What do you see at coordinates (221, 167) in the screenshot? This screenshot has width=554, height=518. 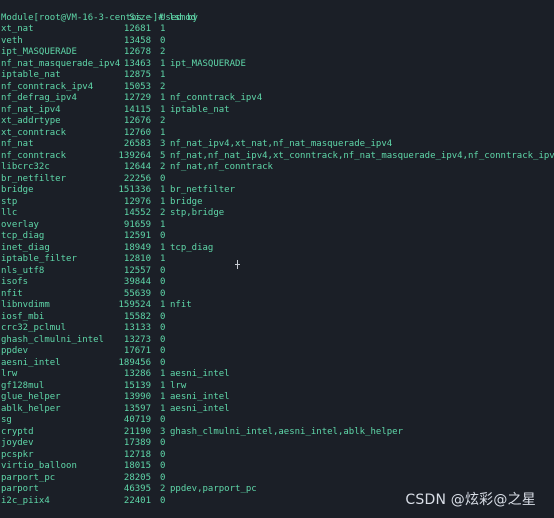 I see `module-used-by: nf_nat,nf_conntrack` at bounding box center [221, 167].